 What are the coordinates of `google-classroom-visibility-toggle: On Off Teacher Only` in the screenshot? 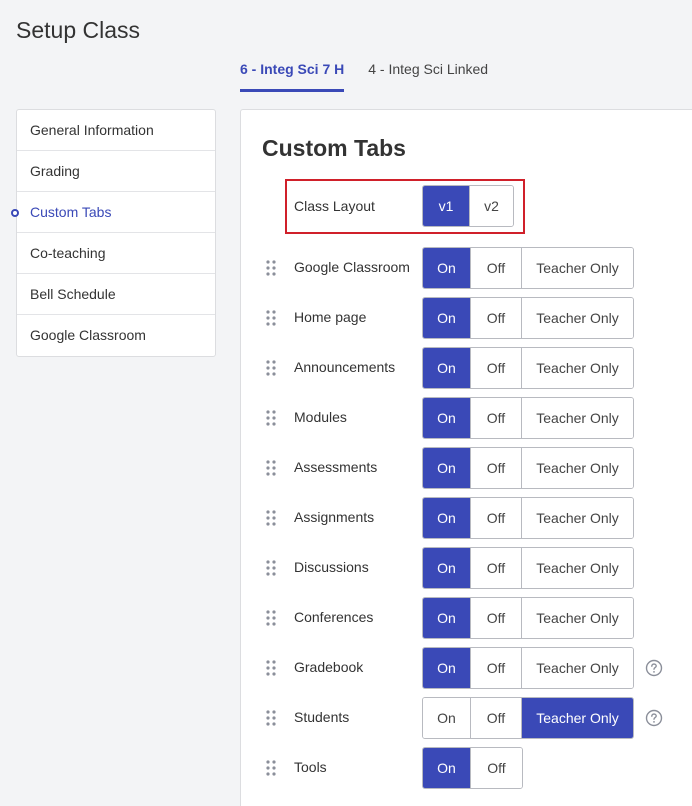 It's located at (528, 268).